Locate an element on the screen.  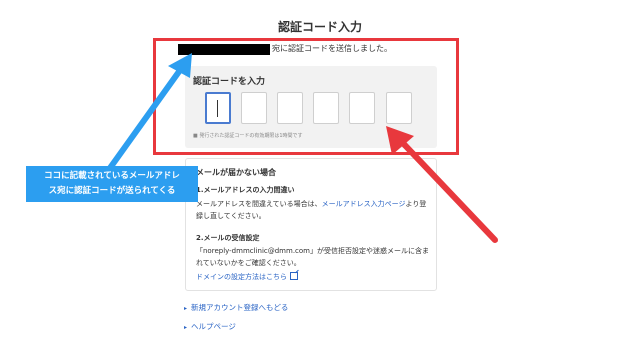
help-page-link-label: ヘルプページ is located at coordinates (213, 326).